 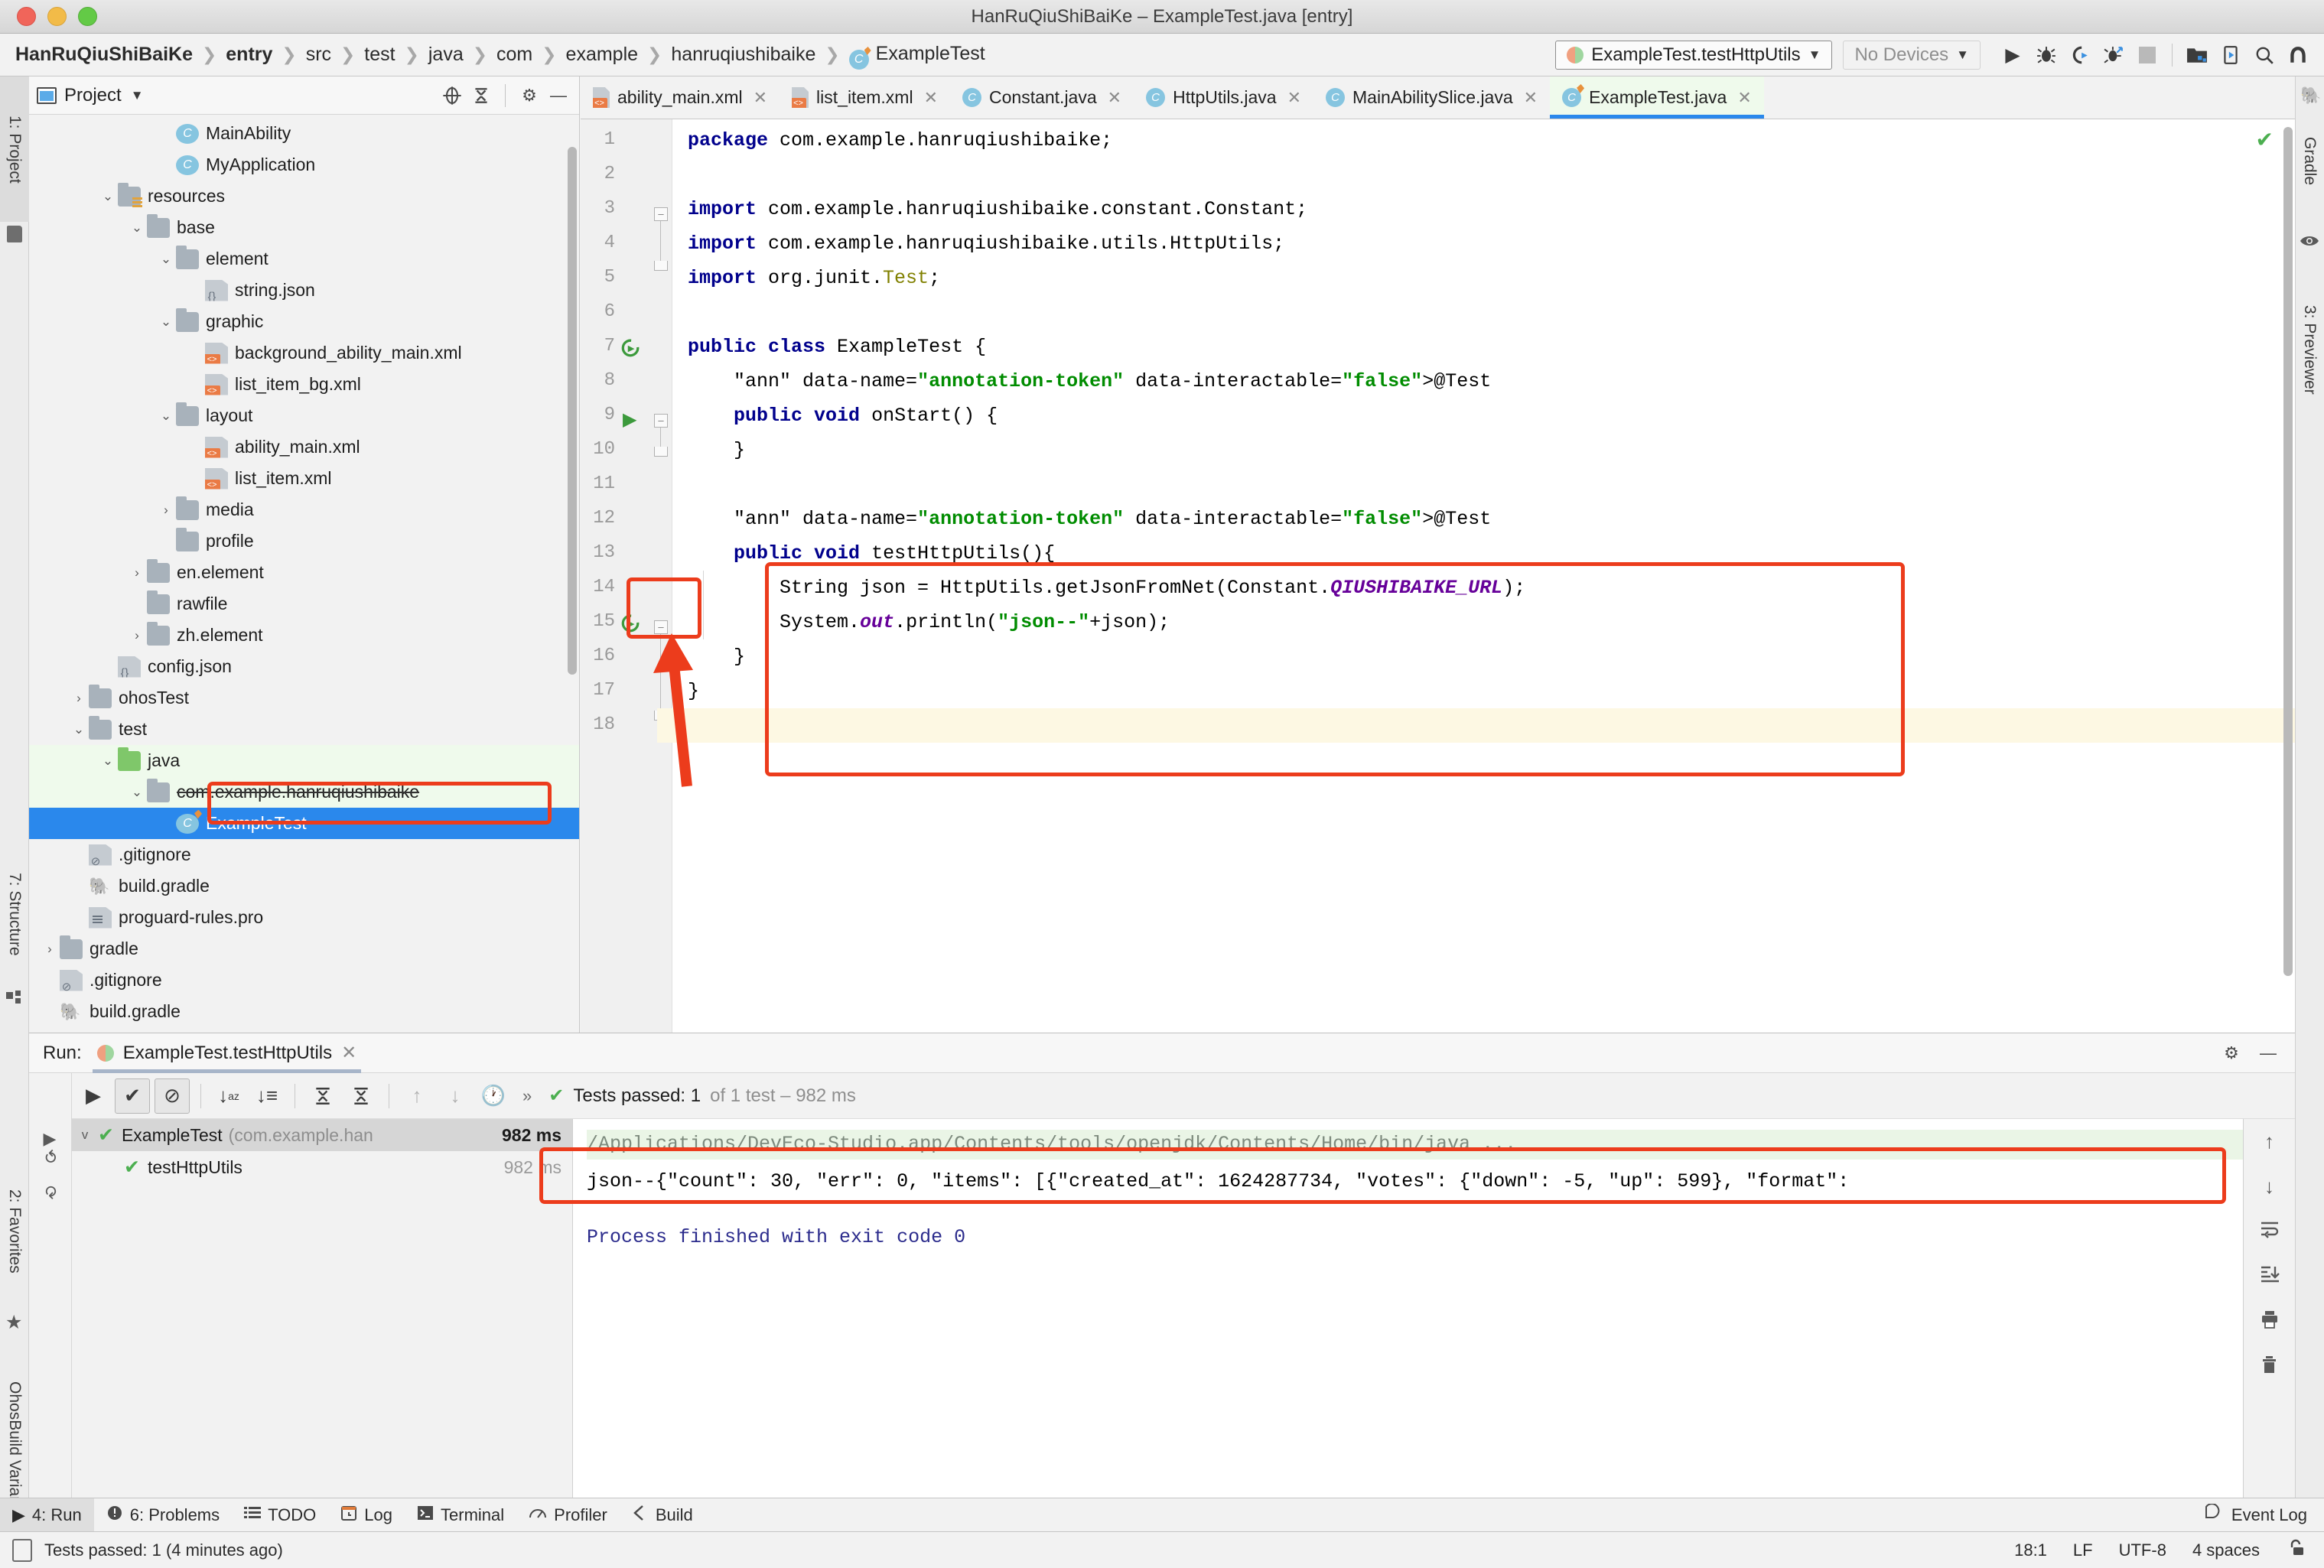 What do you see at coordinates (743, 55) in the screenshot?
I see `breadcrumb-item-package: hanruqiushibaike` at bounding box center [743, 55].